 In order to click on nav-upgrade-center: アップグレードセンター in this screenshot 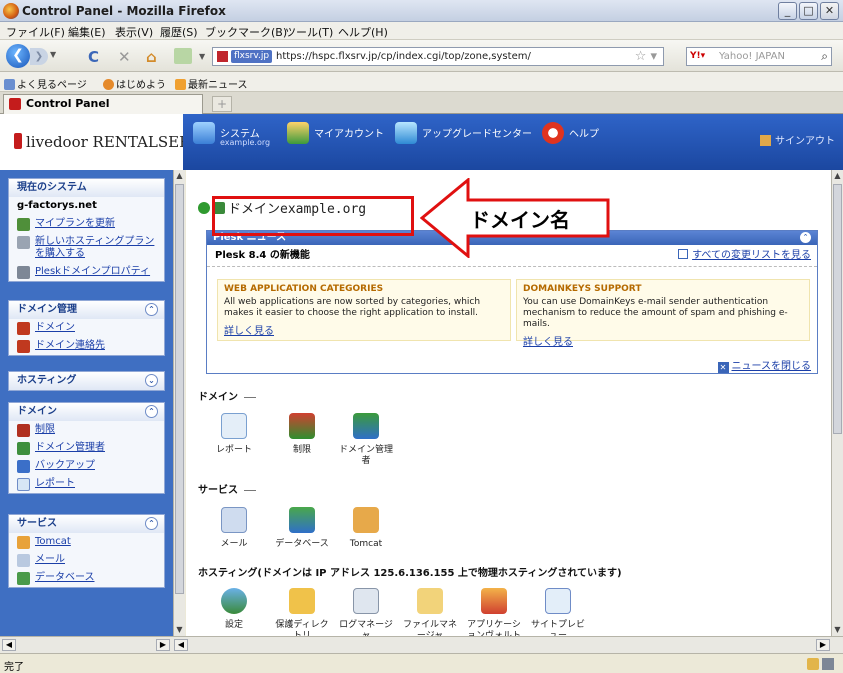, I will do `click(463, 133)`.